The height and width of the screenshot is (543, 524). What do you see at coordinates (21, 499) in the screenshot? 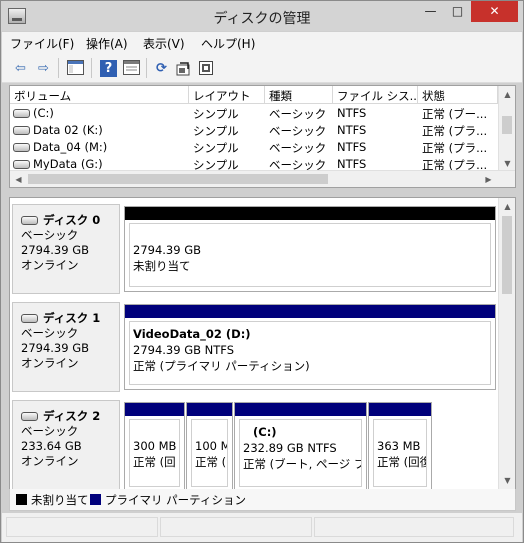
I see `legend-swatch-unallocated` at bounding box center [21, 499].